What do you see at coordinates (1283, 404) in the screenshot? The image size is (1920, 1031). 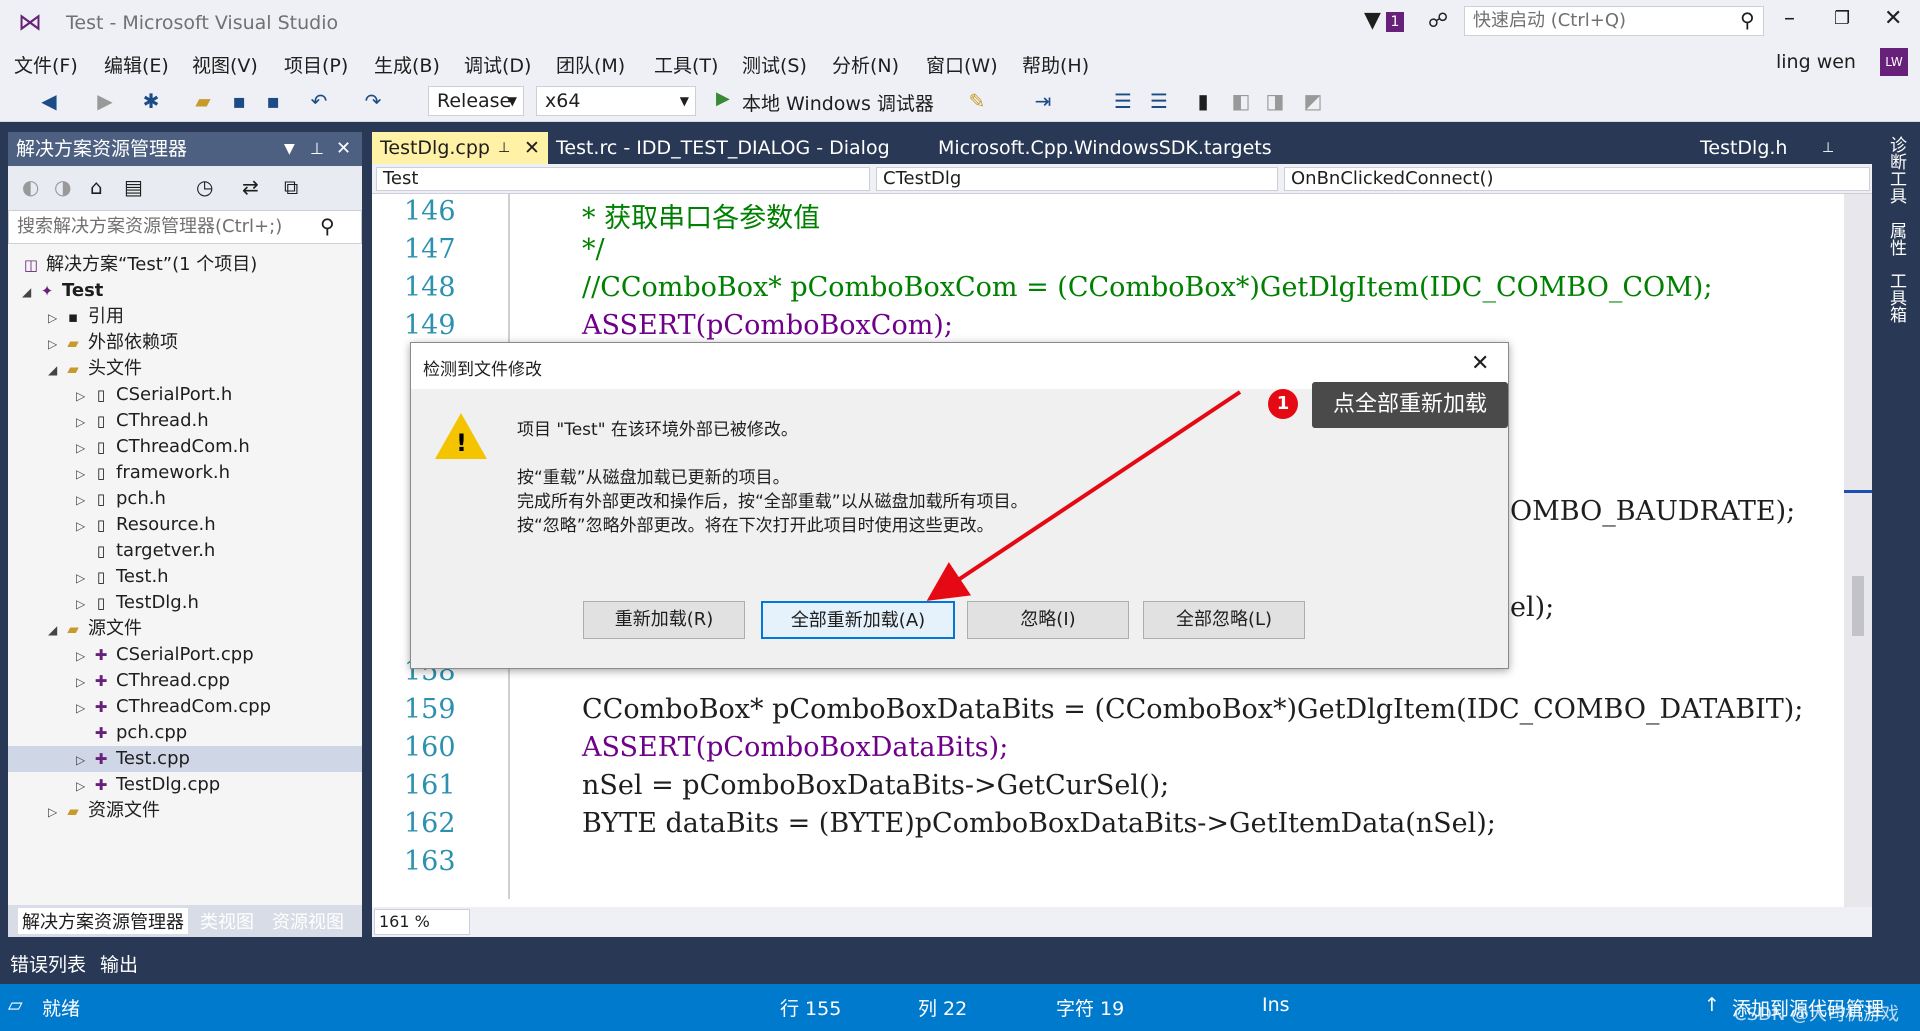 I see `annotation-badge: 1` at bounding box center [1283, 404].